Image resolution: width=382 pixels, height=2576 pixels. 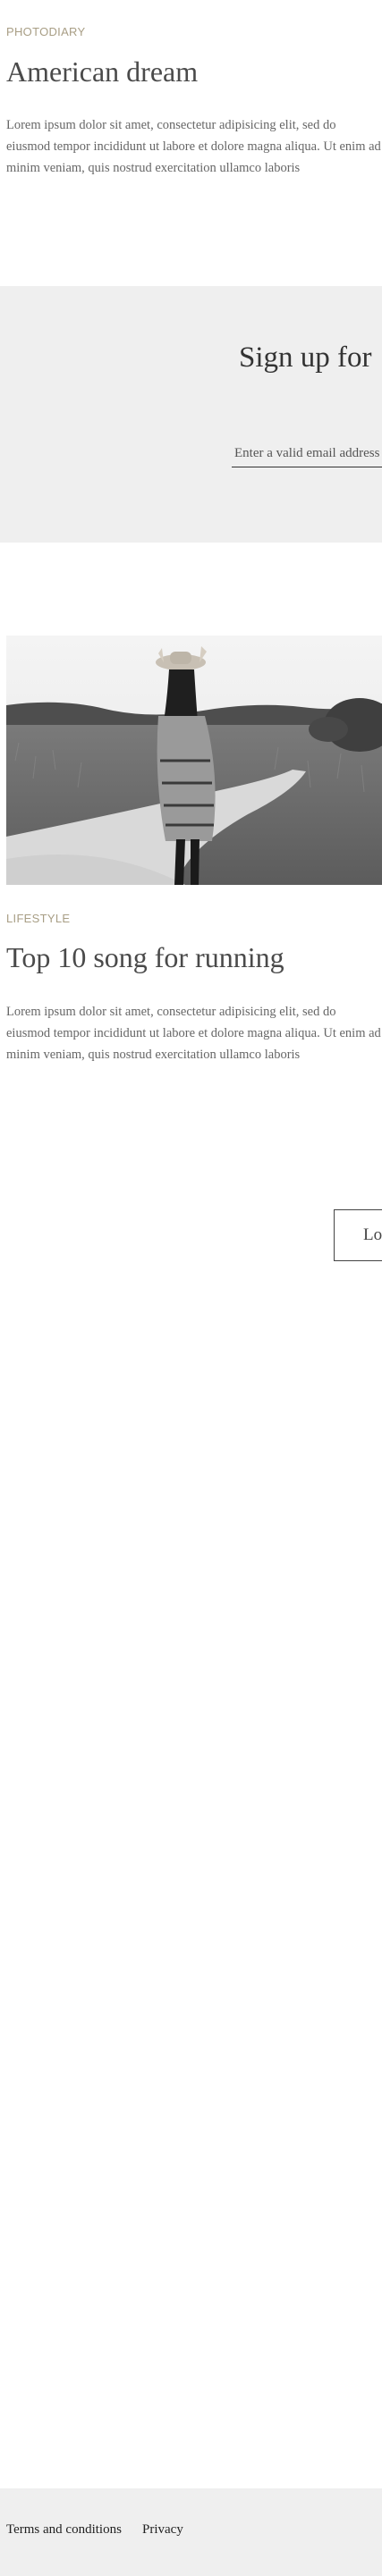 I want to click on privacy-link: Privacy, so click(x=162, y=2530).